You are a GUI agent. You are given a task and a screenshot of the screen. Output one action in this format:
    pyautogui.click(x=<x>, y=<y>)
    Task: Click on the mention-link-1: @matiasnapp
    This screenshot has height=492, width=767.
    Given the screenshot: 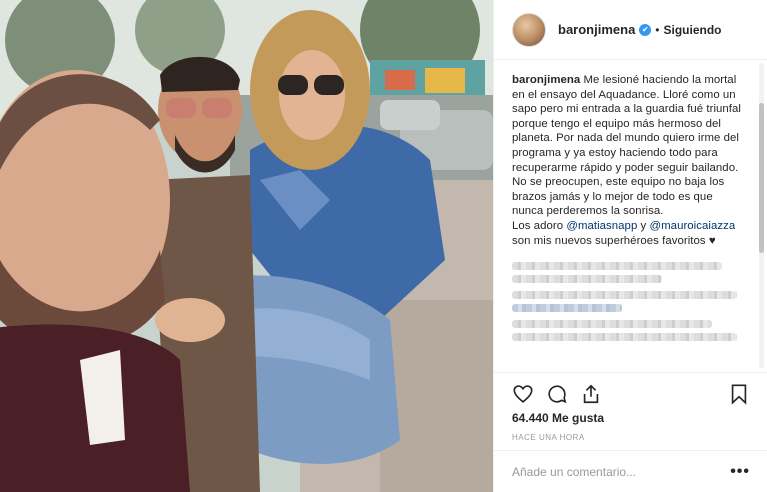 What is the action you would take?
    pyautogui.click(x=601, y=226)
    